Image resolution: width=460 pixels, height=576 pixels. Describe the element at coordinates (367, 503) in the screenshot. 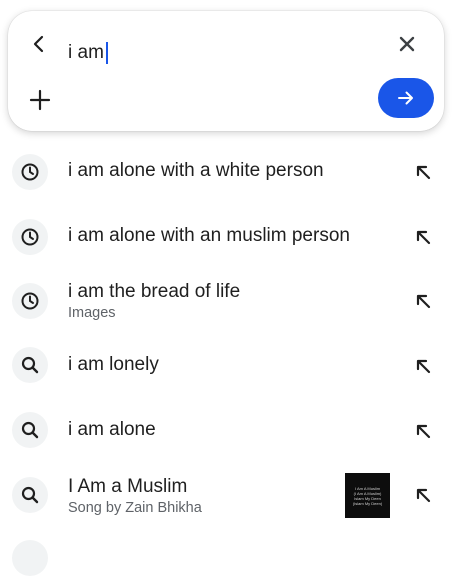

I see `thumbnail-text: (Islam My Deen)` at that location.